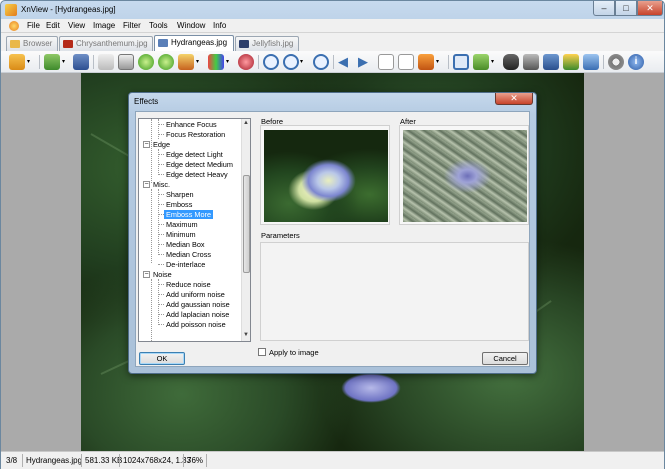 The height and width of the screenshot is (469, 665). I want to click on tab-label: Hydrangeas.jpg, so click(199, 42).